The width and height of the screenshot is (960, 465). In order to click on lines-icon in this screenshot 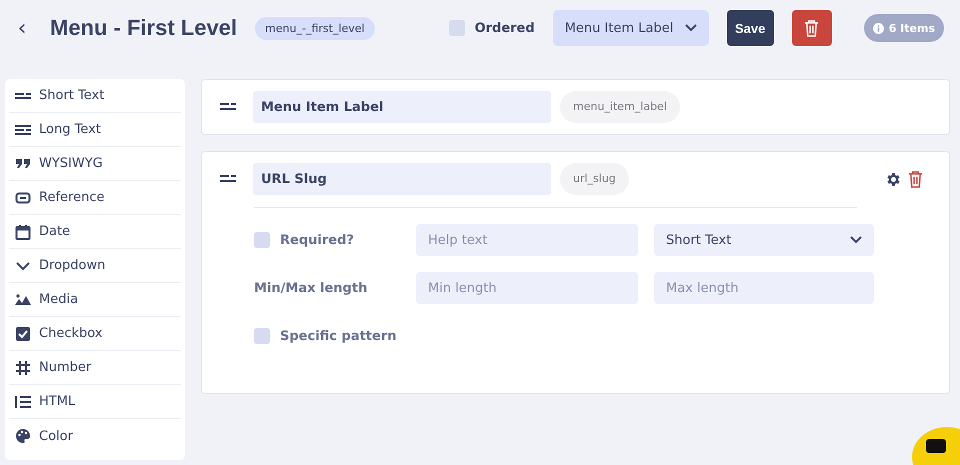, I will do `click(23, 130)`.